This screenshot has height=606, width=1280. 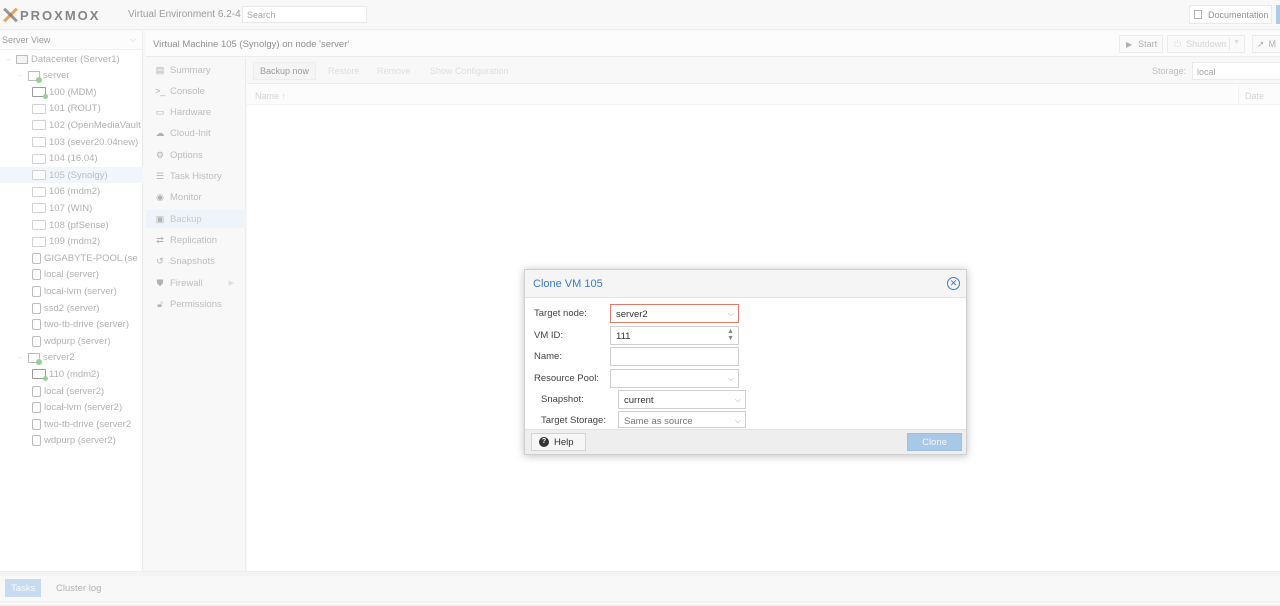 I want to click on question-icon: ?, so click(x=544, y=442).